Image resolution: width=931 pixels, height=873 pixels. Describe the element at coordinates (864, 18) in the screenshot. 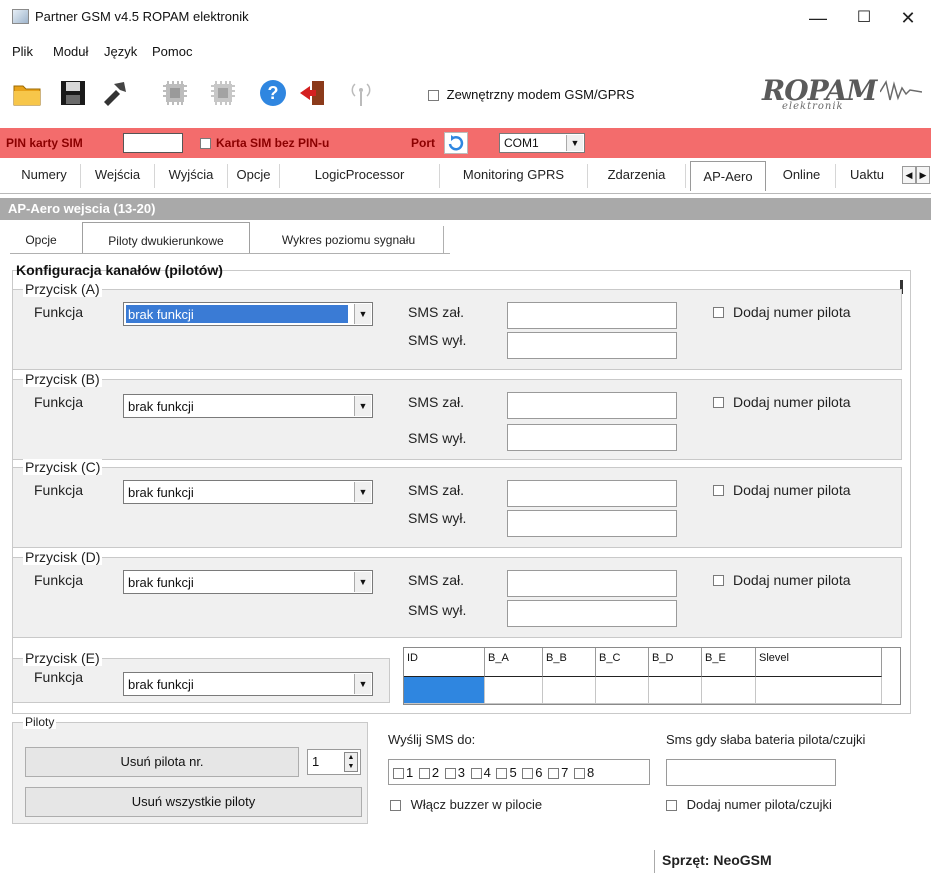

I see `maximize-button: ☐` at that location.